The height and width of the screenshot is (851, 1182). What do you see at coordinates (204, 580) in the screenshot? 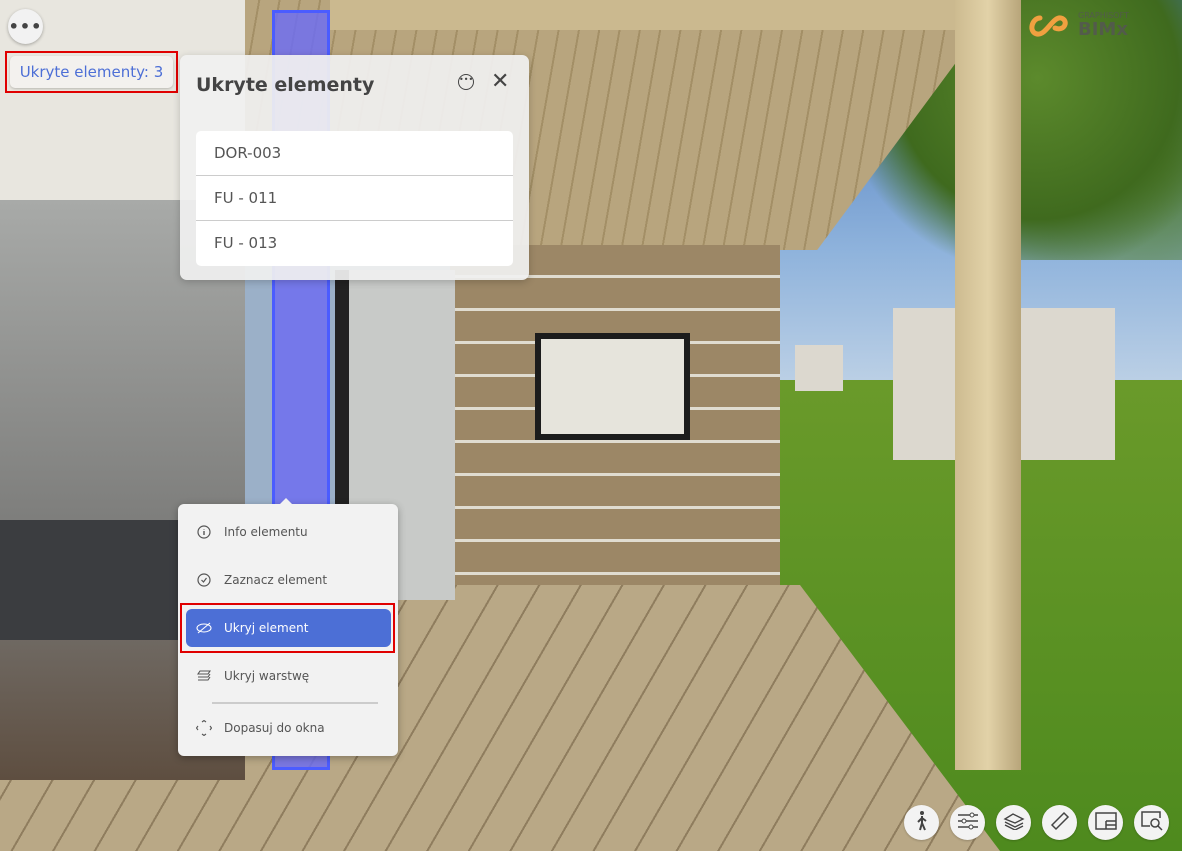
I see `check-circle-icon` at bounding box center [204, 580].